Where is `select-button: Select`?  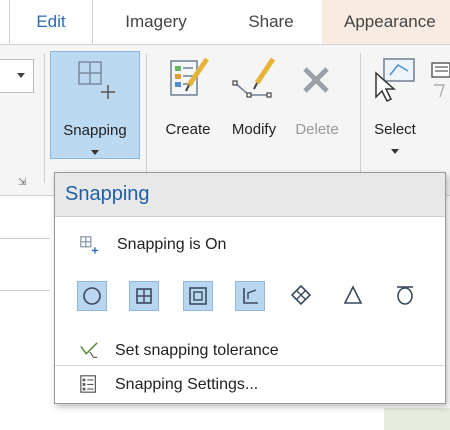 select-button: Select is located at coordinates (395, 107).